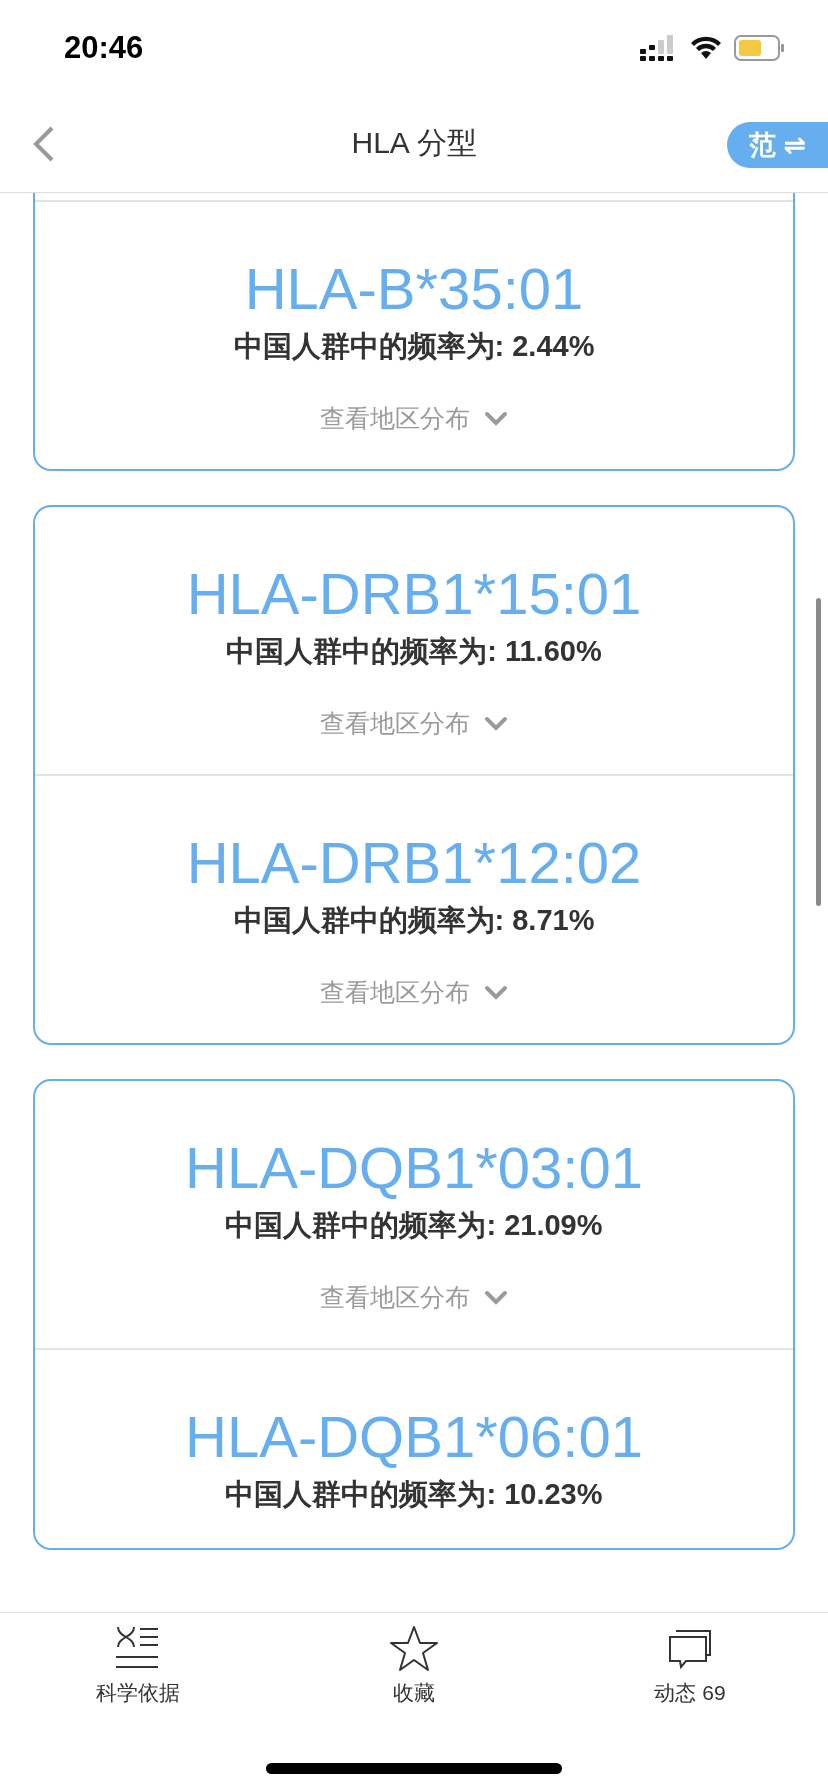 The image size is (828, 1792). Describe the element at coordinates (414, 1437) in the screenshot. I see `allele-name: HLA-DQB1*06:01` at that location.